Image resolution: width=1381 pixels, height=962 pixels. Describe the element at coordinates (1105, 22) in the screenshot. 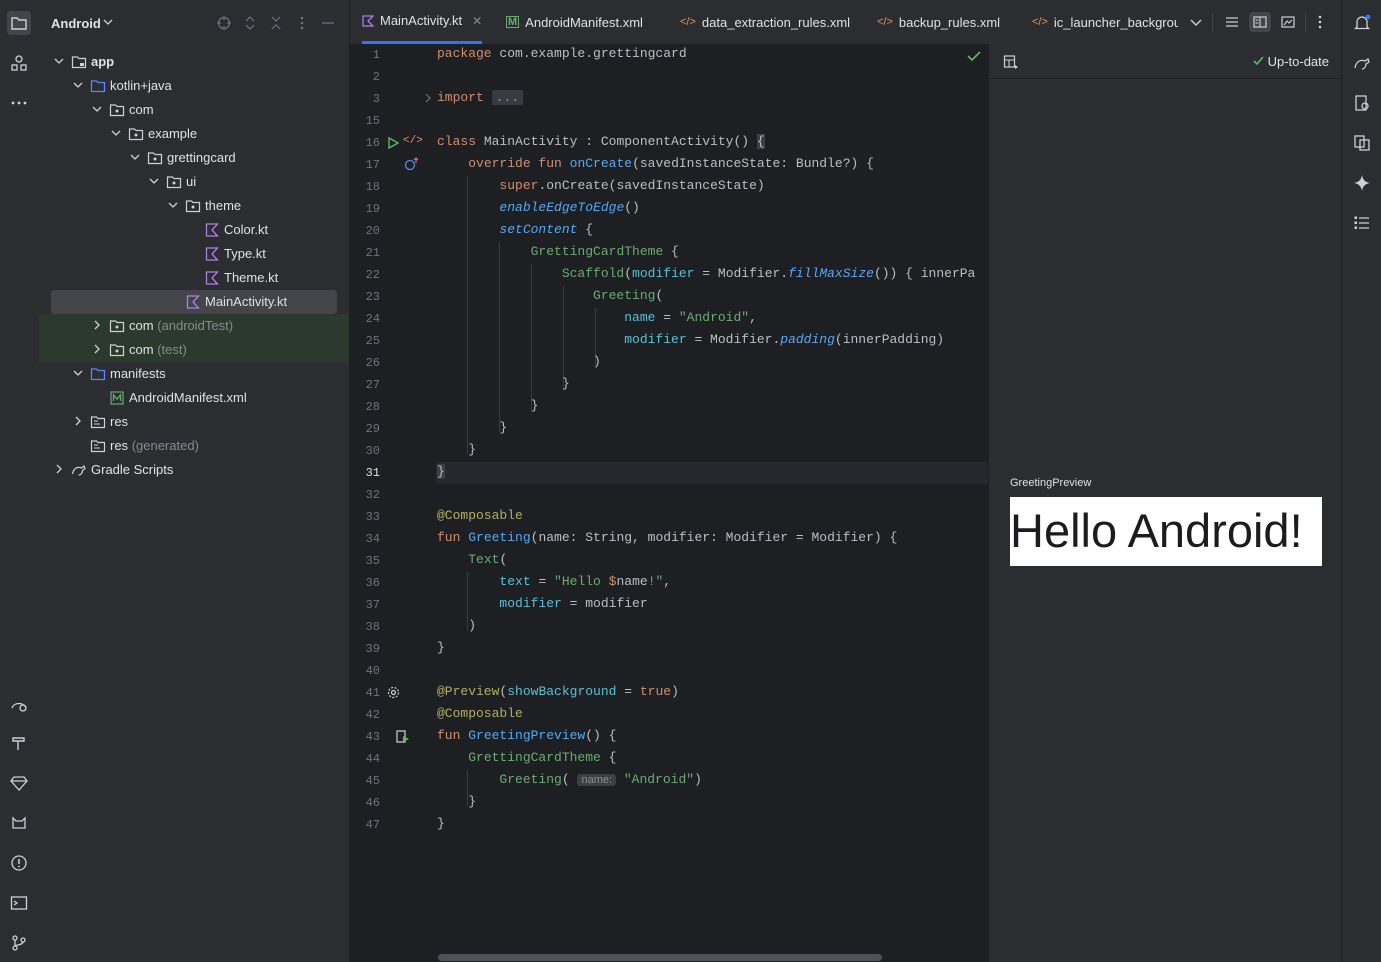

I see `tab-ic-launcher-background: </> ic_launcher_backgroun` at that location.